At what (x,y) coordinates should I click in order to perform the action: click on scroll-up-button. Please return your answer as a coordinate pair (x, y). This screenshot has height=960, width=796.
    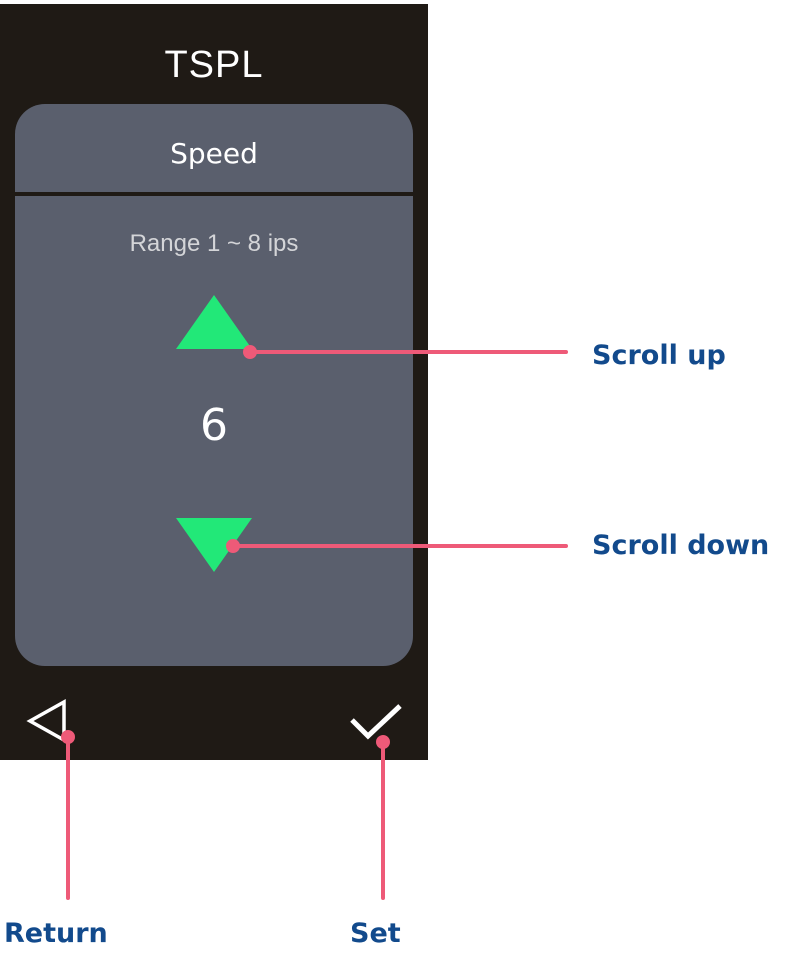
    Looking at the image, I should click on (214, 321).